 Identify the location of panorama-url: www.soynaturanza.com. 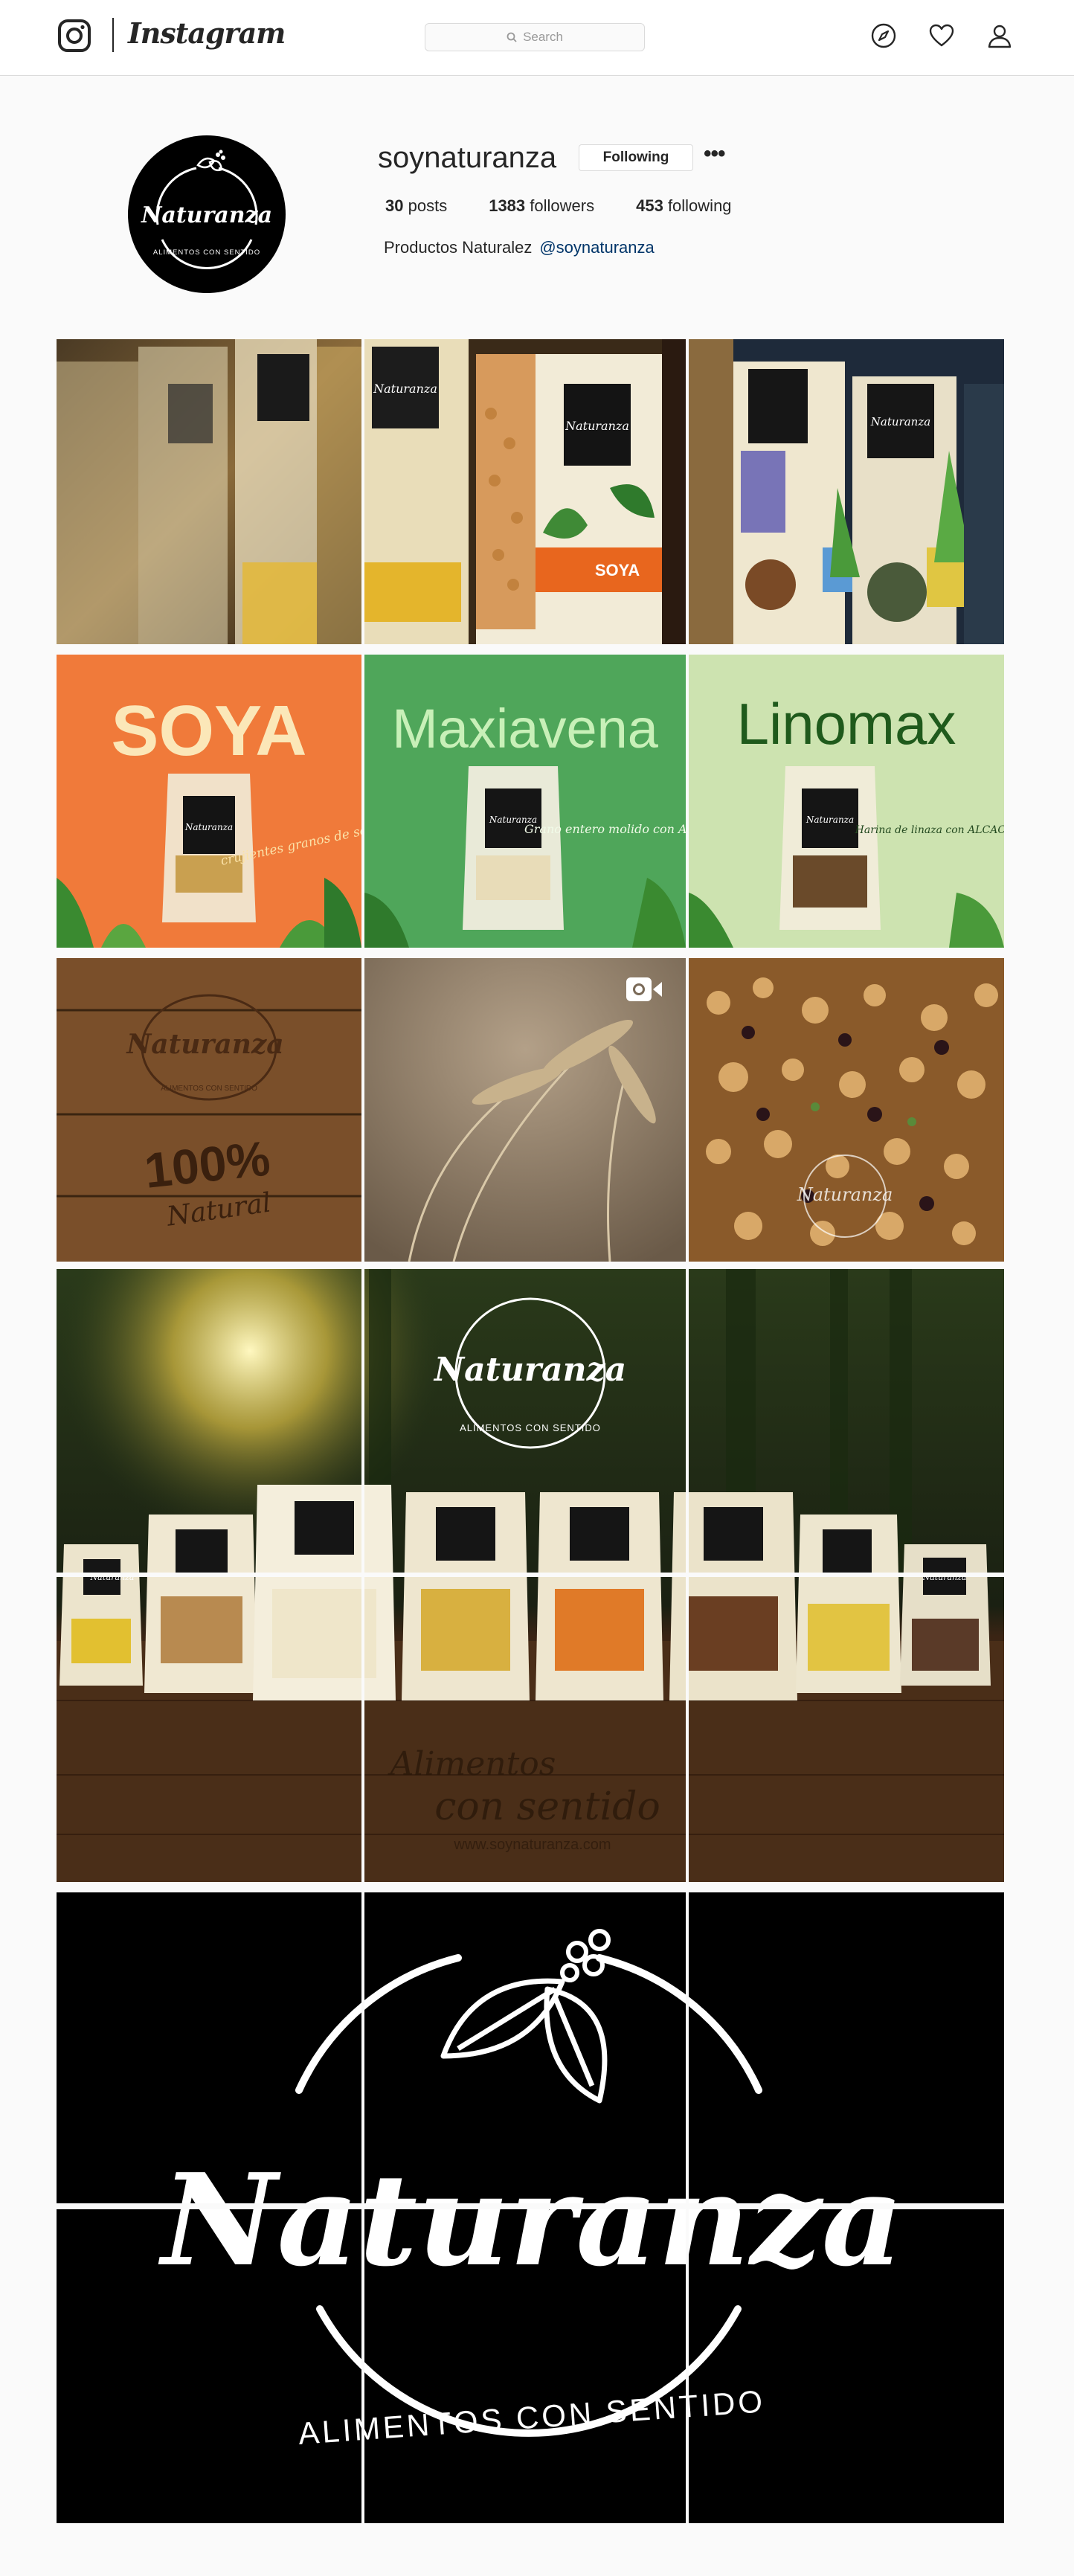
(532, 1845).